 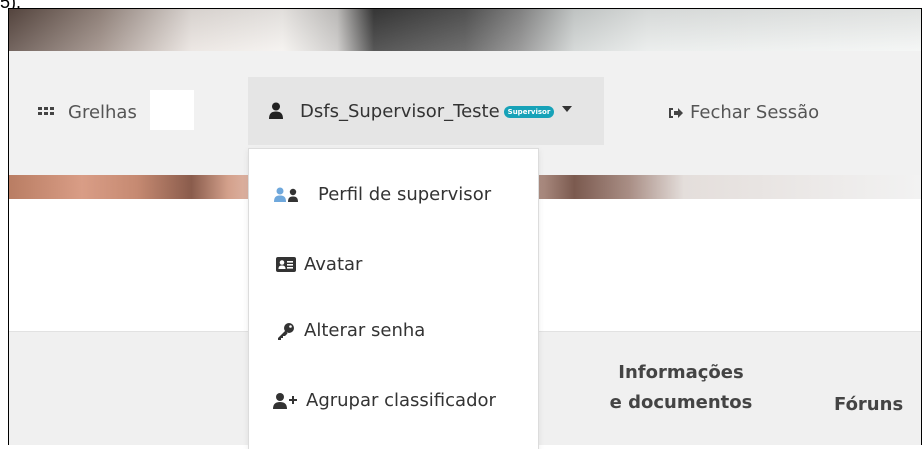 What do you see at coordinates (681, 372) in the screenshot?
I see `tab-informacoes-line1: Informações` at bounding box center [681, 372].